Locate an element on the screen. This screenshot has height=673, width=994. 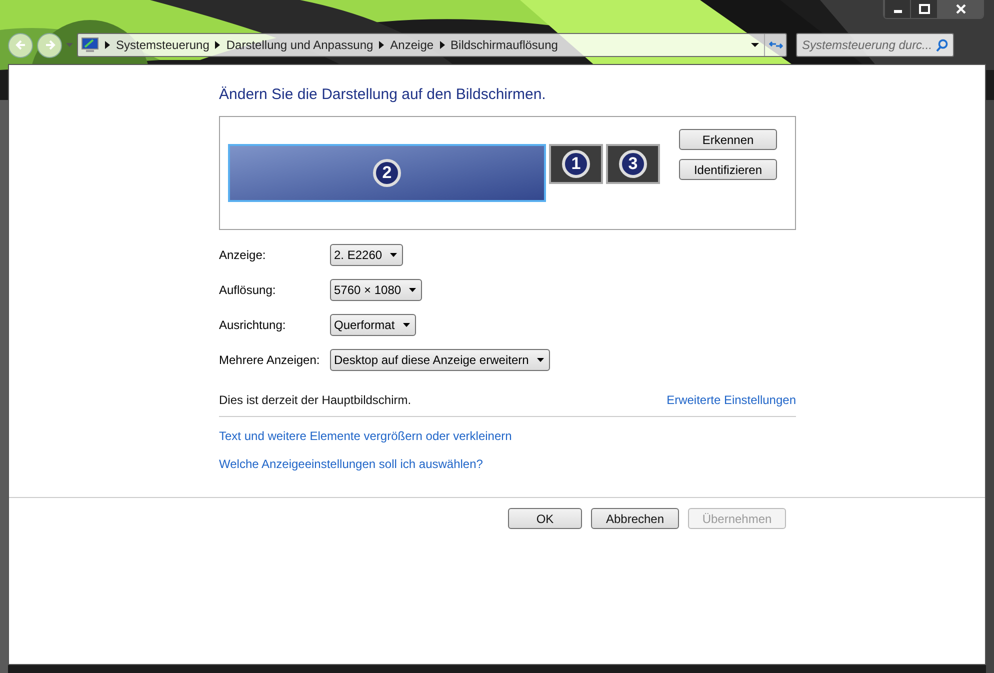
dropdown: Desktop auf diese Anzeige erweitern is located at coordinates (440, 360).